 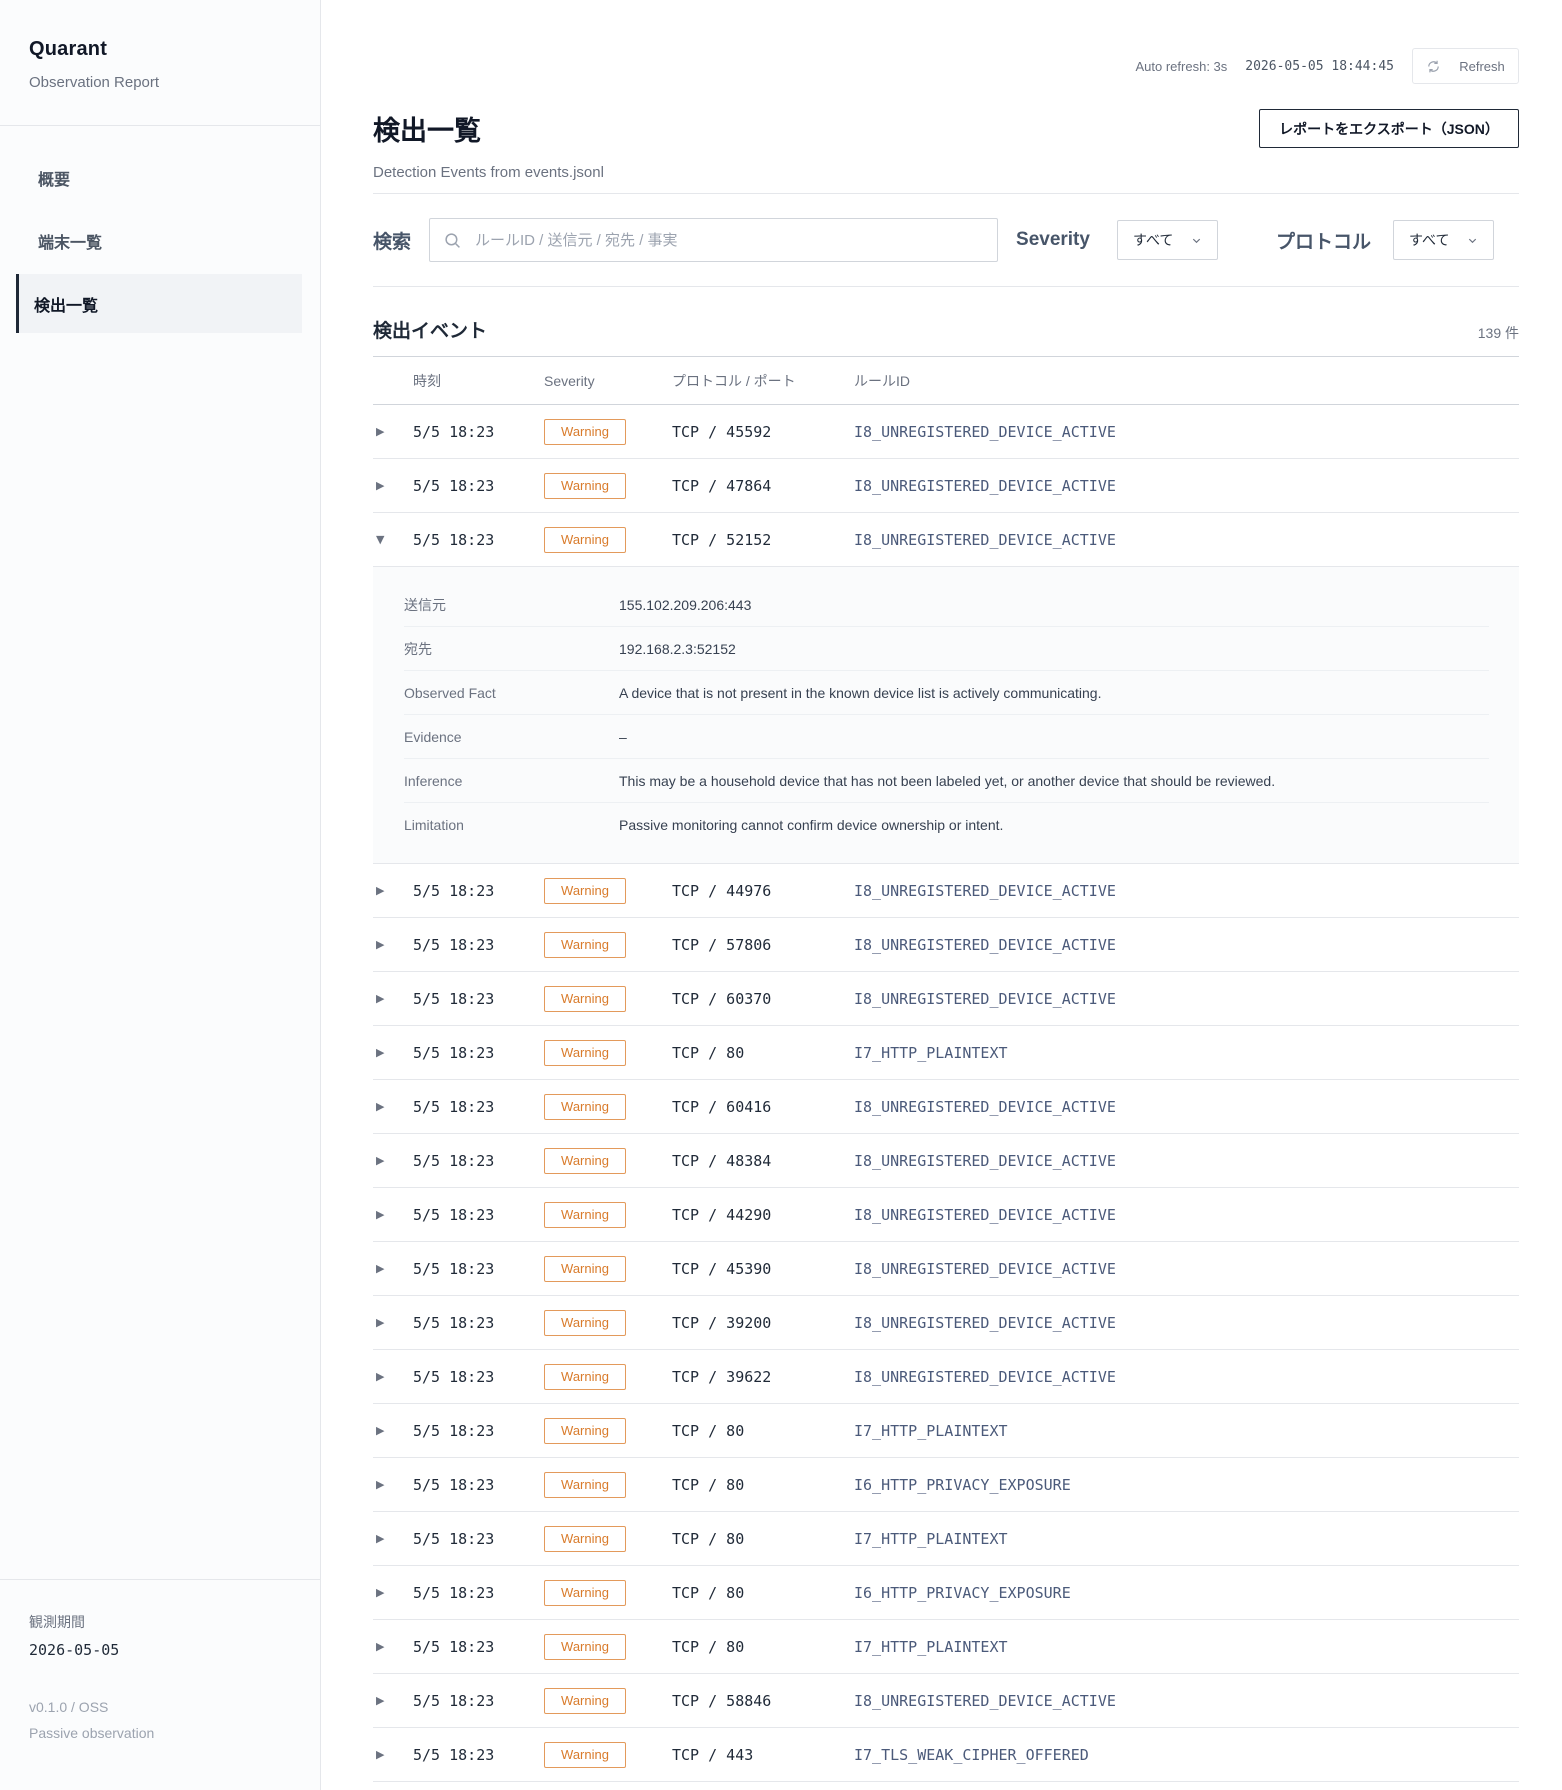 I want to click on sidebar-item-overview: 概要, so click(x=159, y=177).